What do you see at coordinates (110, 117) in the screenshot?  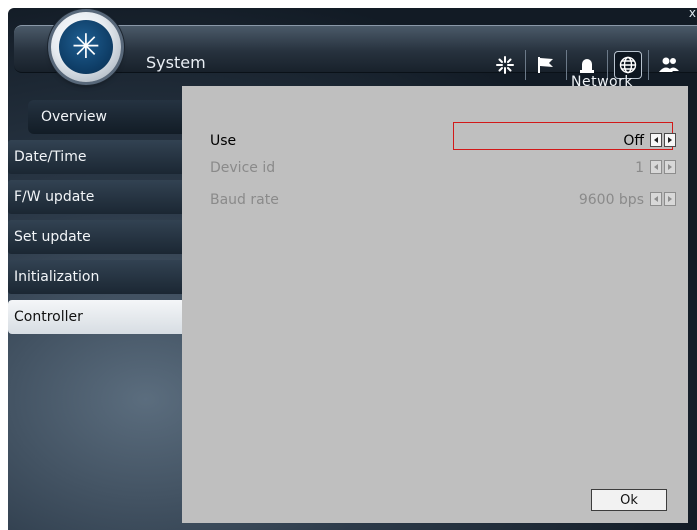 I see `sidebar-item-overview: Overview` at bounding box center [110, 117].